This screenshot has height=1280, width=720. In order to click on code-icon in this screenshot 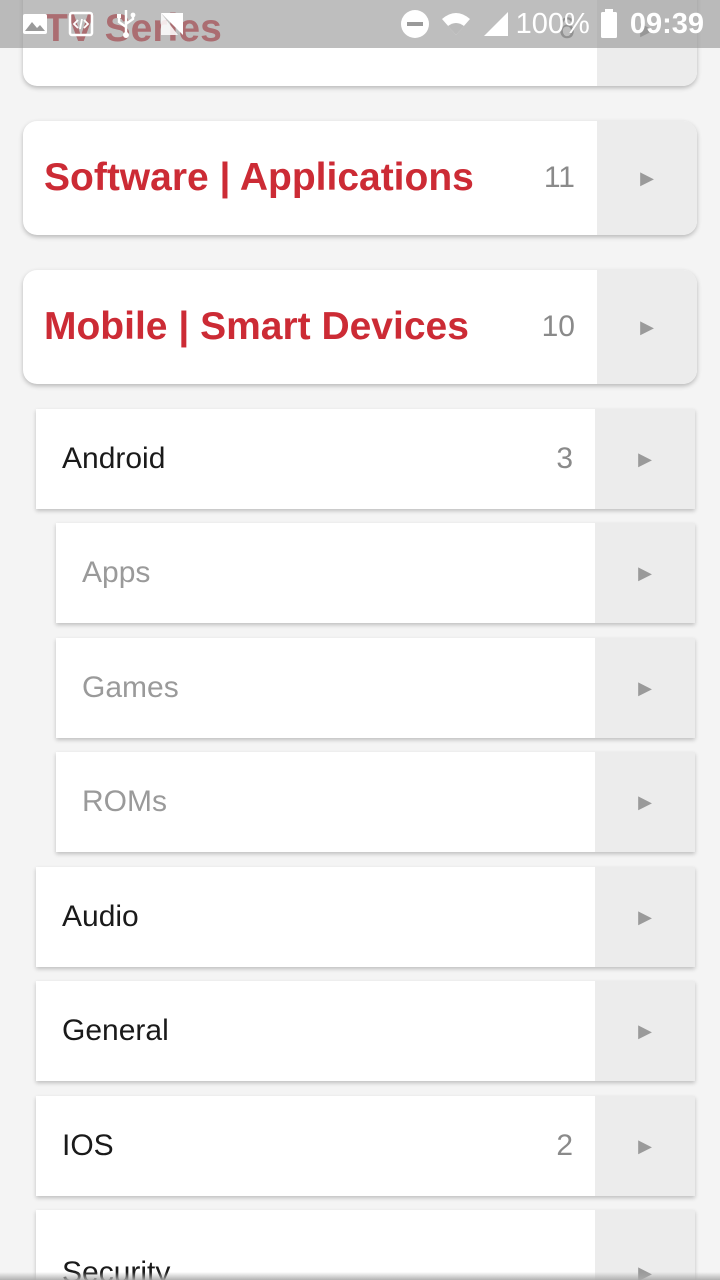, I will do `click(81, 24)`.